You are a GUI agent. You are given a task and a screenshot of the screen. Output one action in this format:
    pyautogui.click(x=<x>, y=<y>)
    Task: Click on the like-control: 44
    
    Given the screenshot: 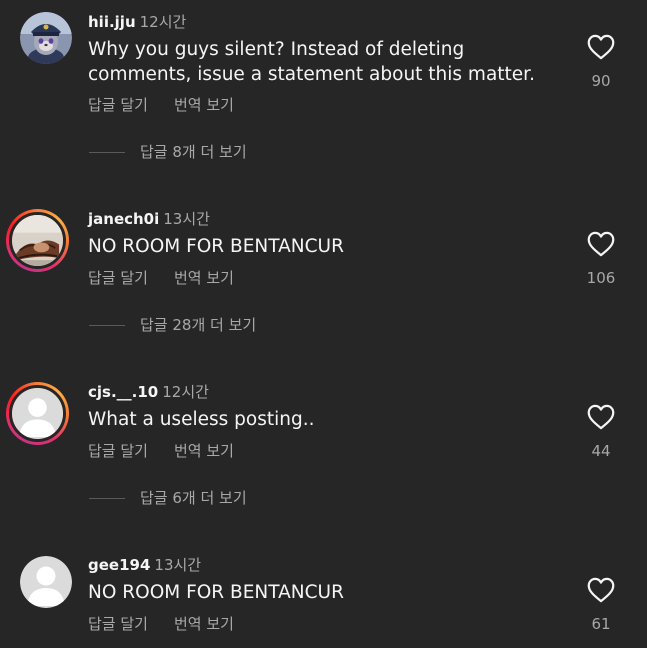 What is the action you would take?
    pyautogui.click(x=601, y=432)
    